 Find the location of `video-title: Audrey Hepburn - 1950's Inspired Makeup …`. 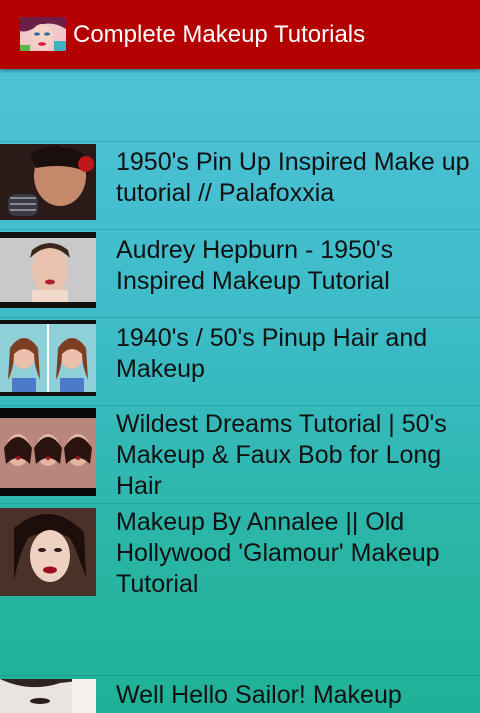

video-title: Audrey Hepburn - 1950's Inspired Makeup … is located at coordinates (255, 265).